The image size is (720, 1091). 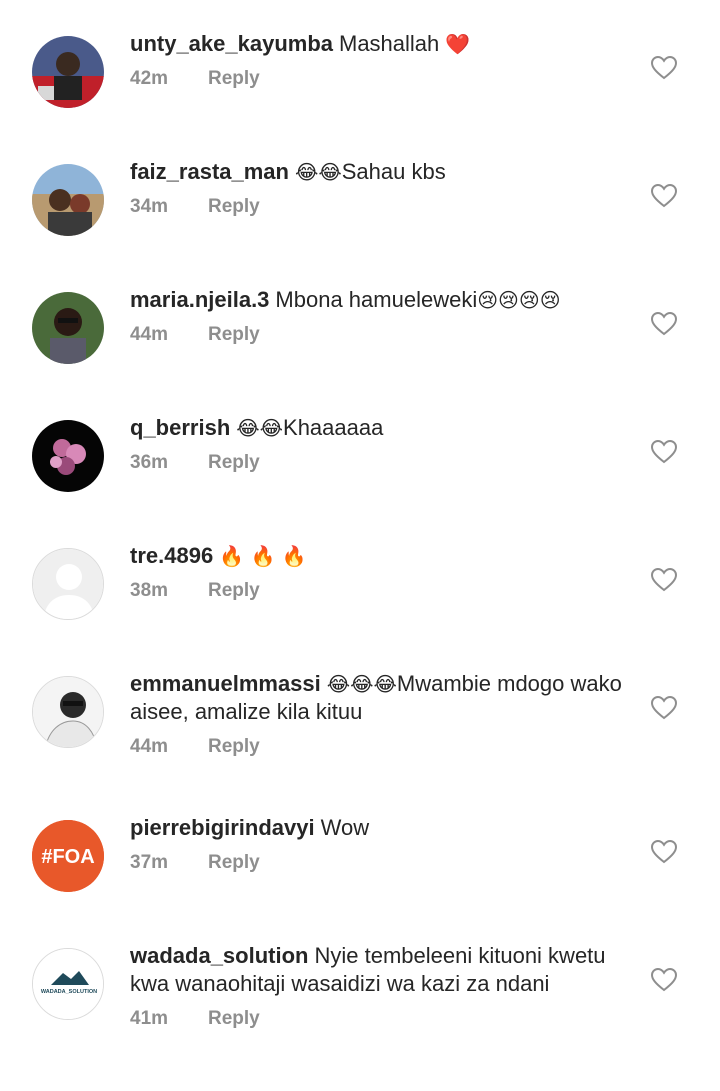 I want to click on avatar: WADADA_SOLUTION, so click(x=68, y=984).